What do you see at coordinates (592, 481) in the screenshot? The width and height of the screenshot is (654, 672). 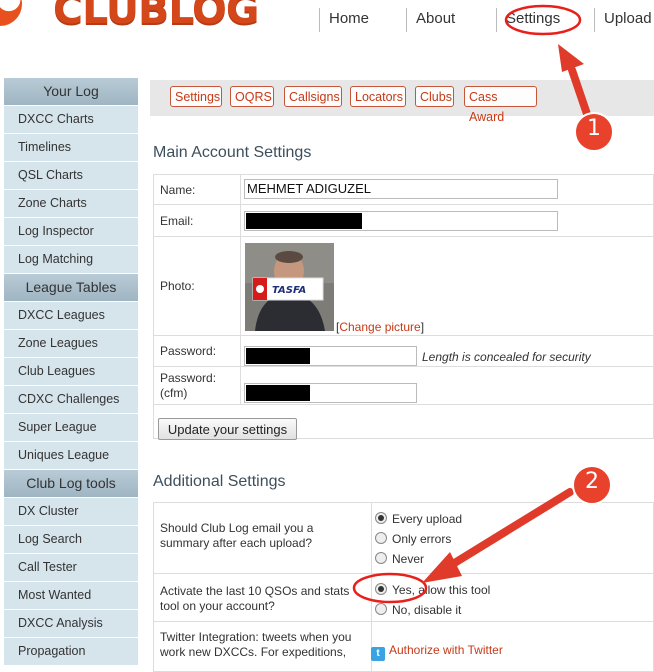 I see `marker-2-label: 2` at bounding box center [592, 481].